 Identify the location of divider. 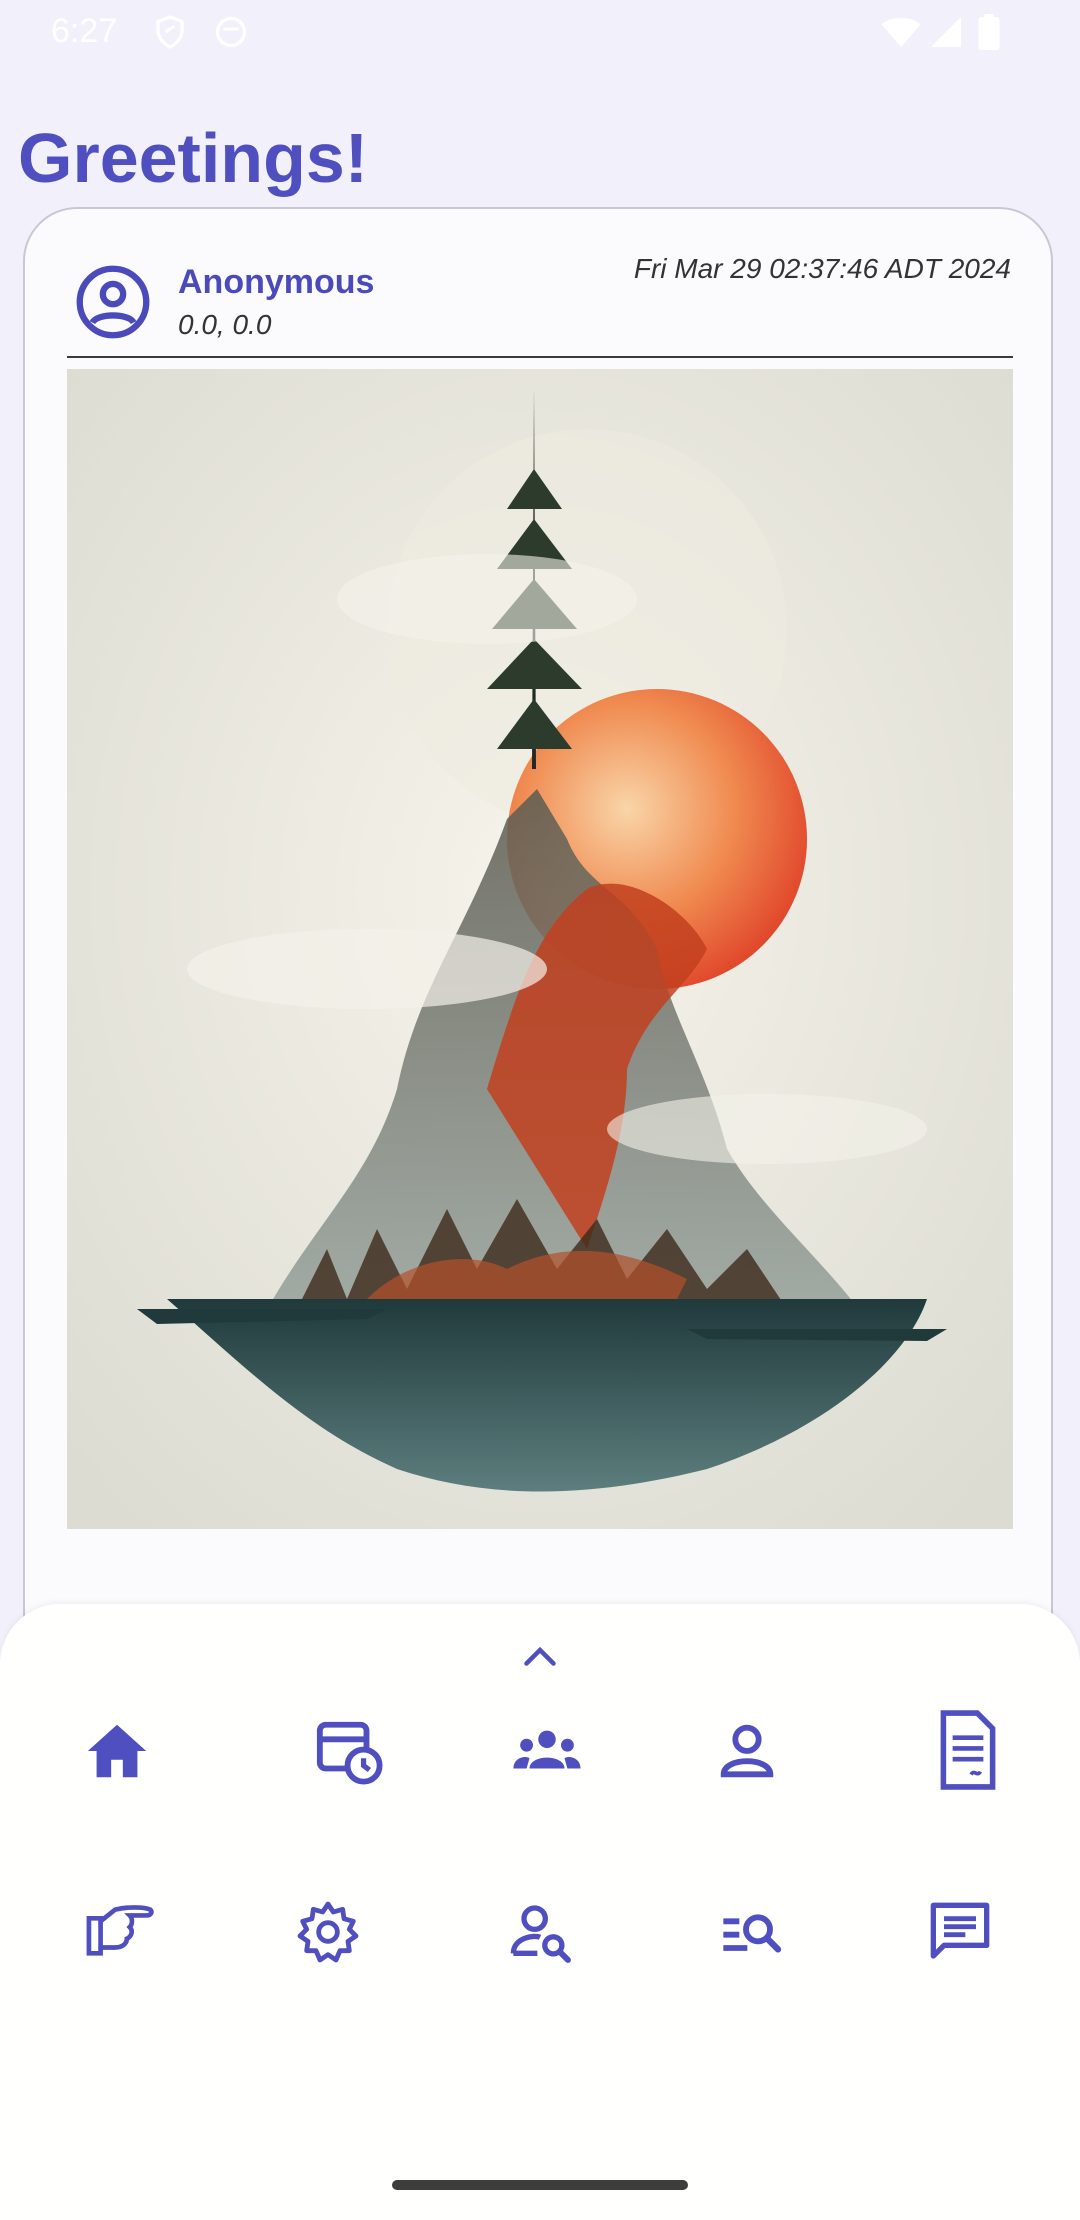
(540, 357).